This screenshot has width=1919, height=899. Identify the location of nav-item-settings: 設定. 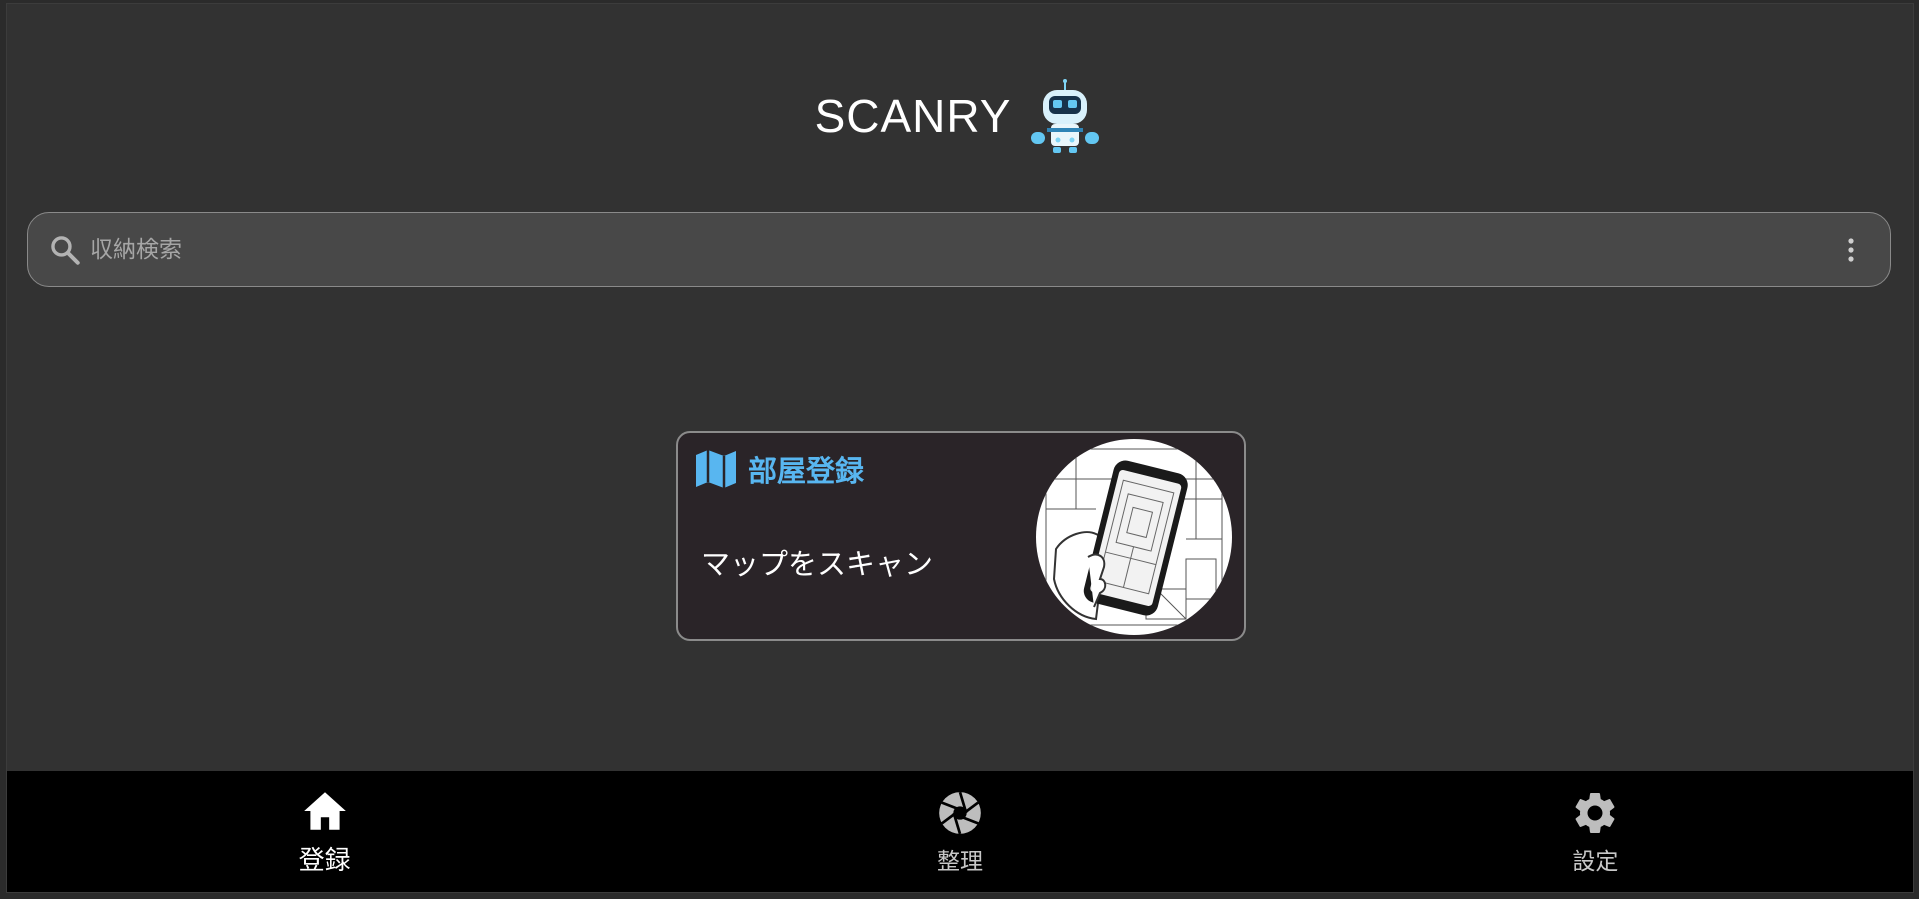
(1595, 831).